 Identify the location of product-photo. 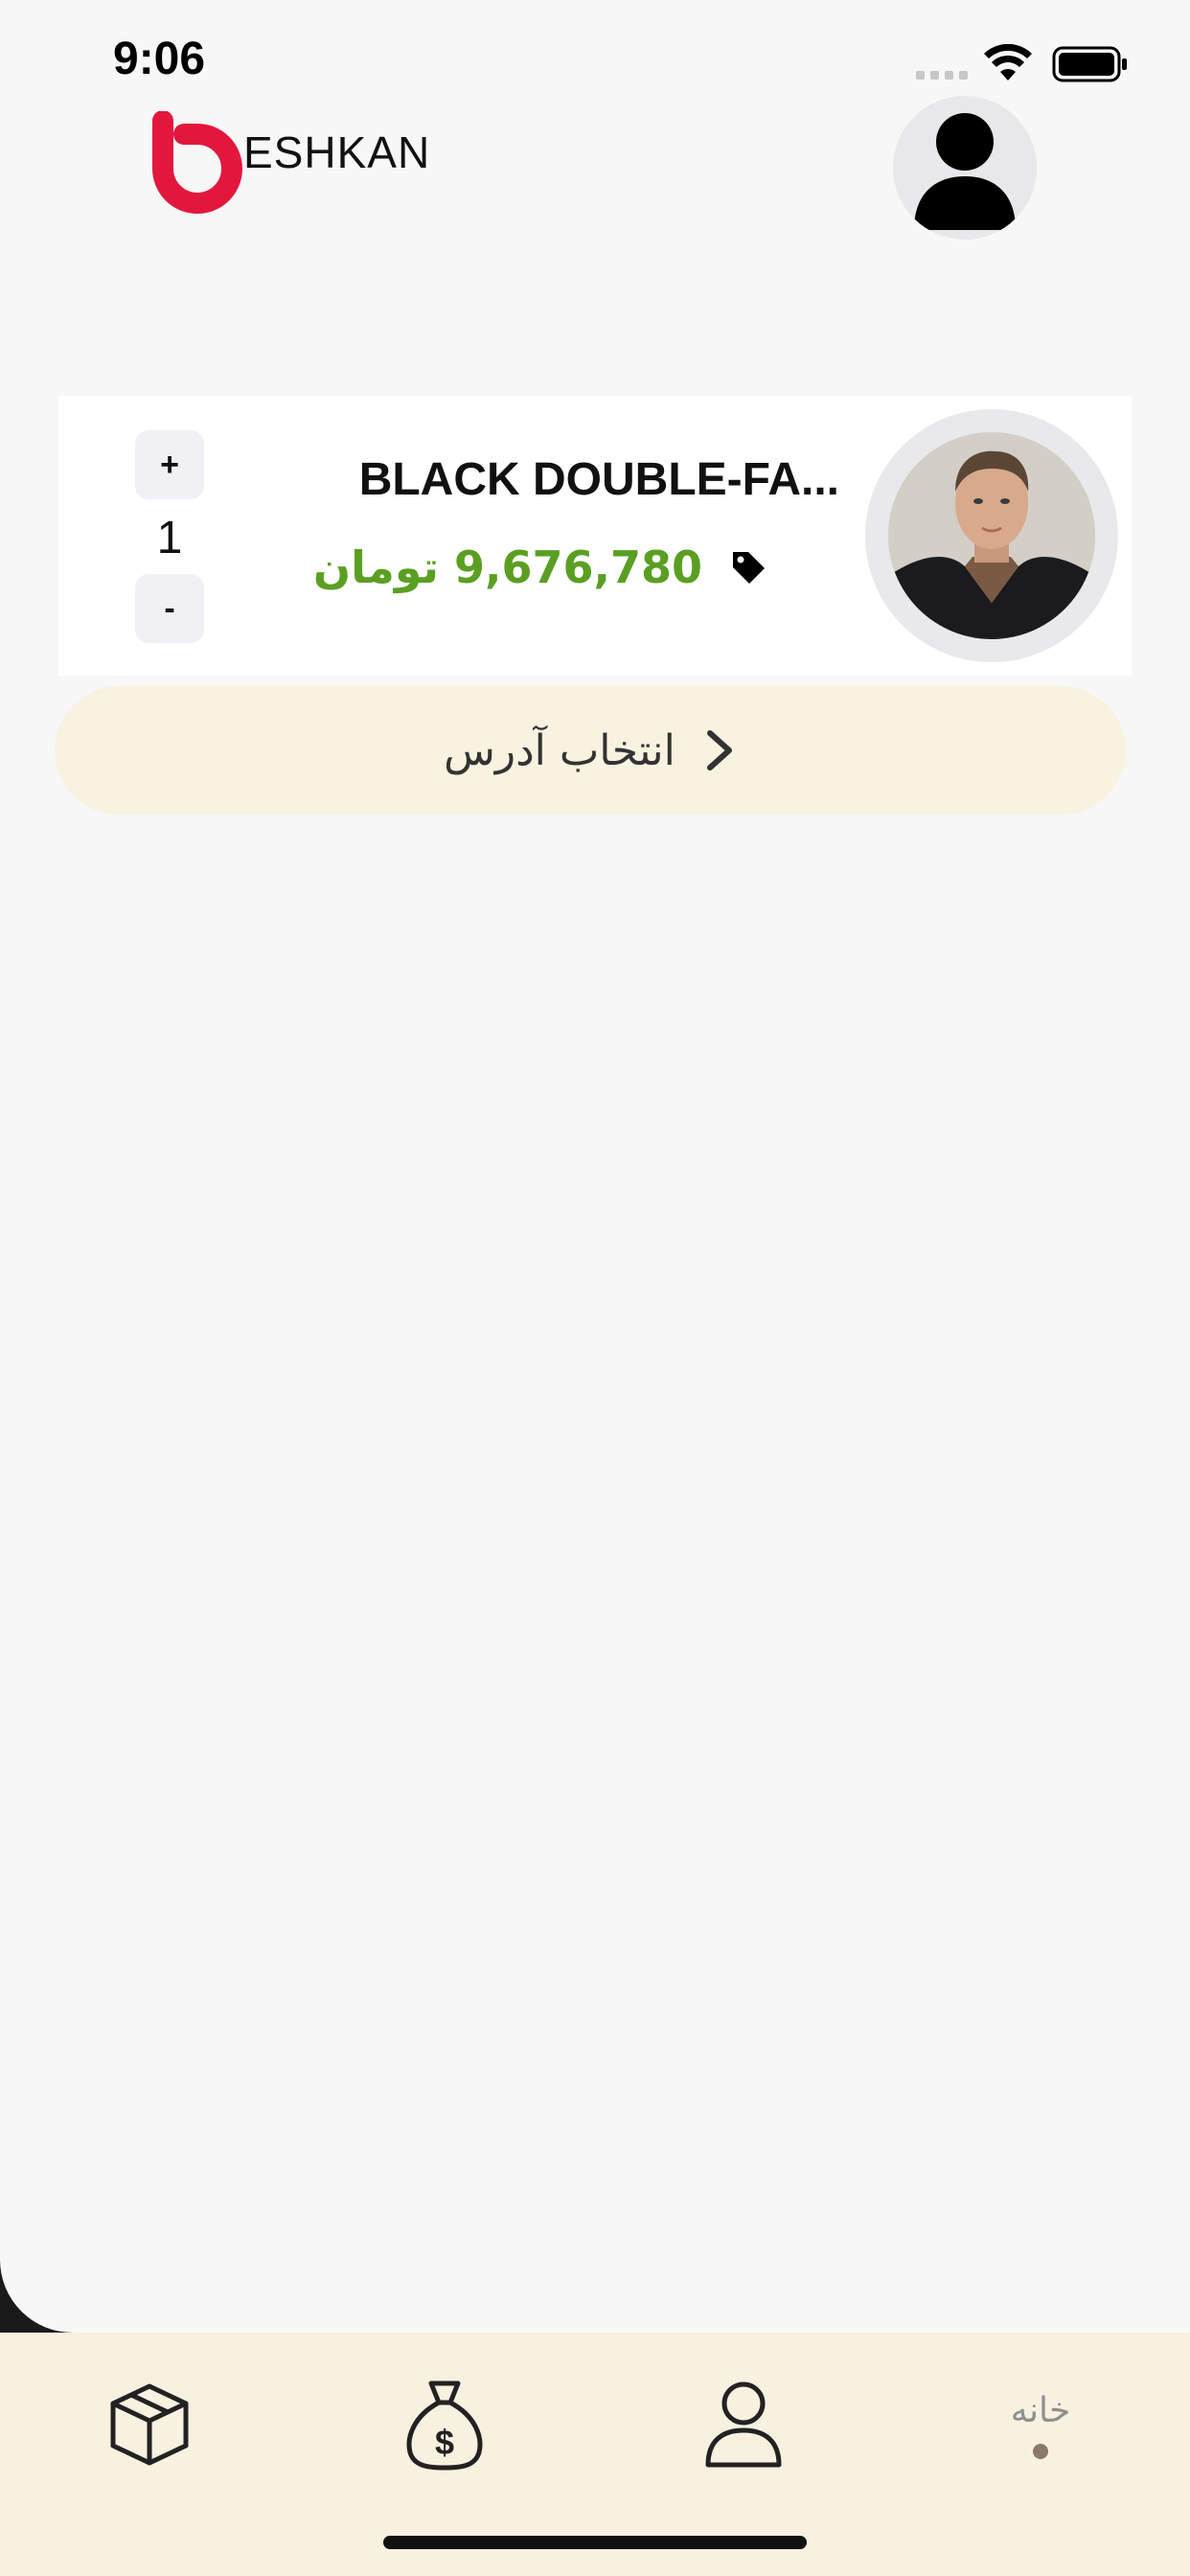
(991, 535).